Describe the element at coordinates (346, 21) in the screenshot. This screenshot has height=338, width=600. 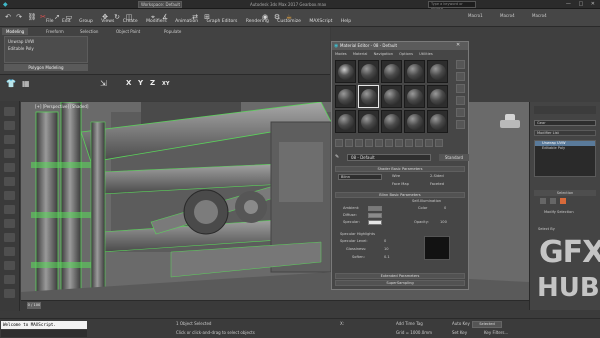
I see `menu-item-help: Help` at that location.